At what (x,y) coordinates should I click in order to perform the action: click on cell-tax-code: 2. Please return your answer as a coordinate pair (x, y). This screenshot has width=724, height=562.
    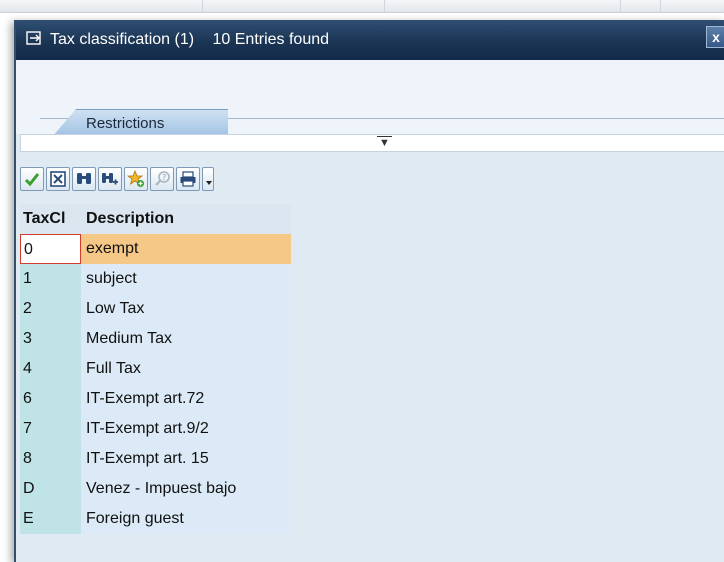
    Looking at the image, I should click on (50, 309).